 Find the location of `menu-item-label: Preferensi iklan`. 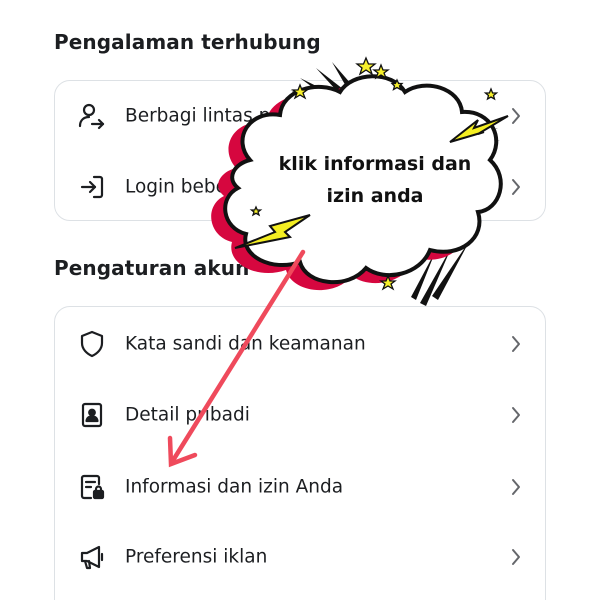

menu-item-label: Preferensi iklan is located at coordinates (196, 557).